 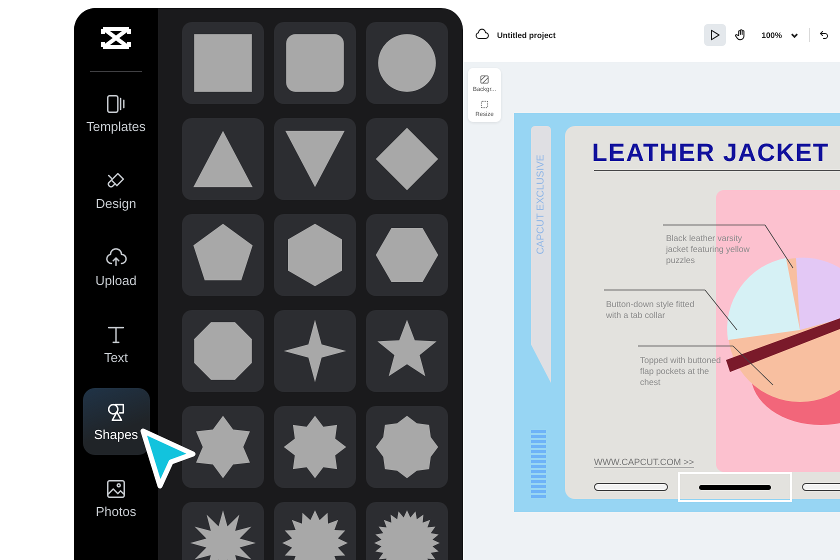 What do you see at coordinates (651, 310) in the screenshot?
I see `annotation-text: Button-down style fitted with a tab collar` at bounding box center [651, 310].